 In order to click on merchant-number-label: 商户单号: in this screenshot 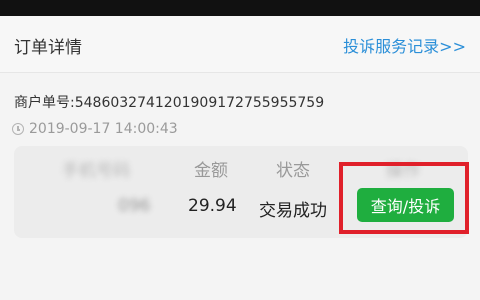, I will do `click(44, 103)`.